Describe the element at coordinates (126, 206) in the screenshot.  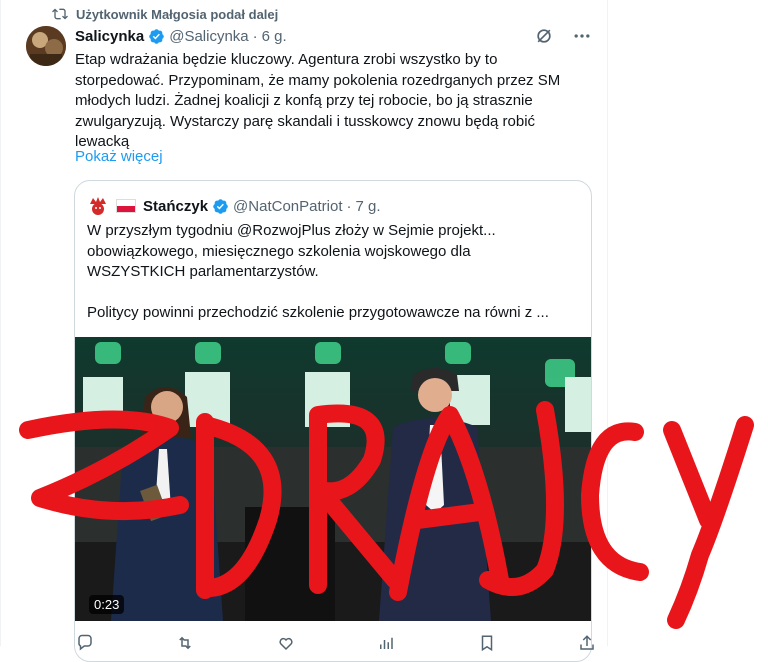
I see `poland-flag-icon` at that location.